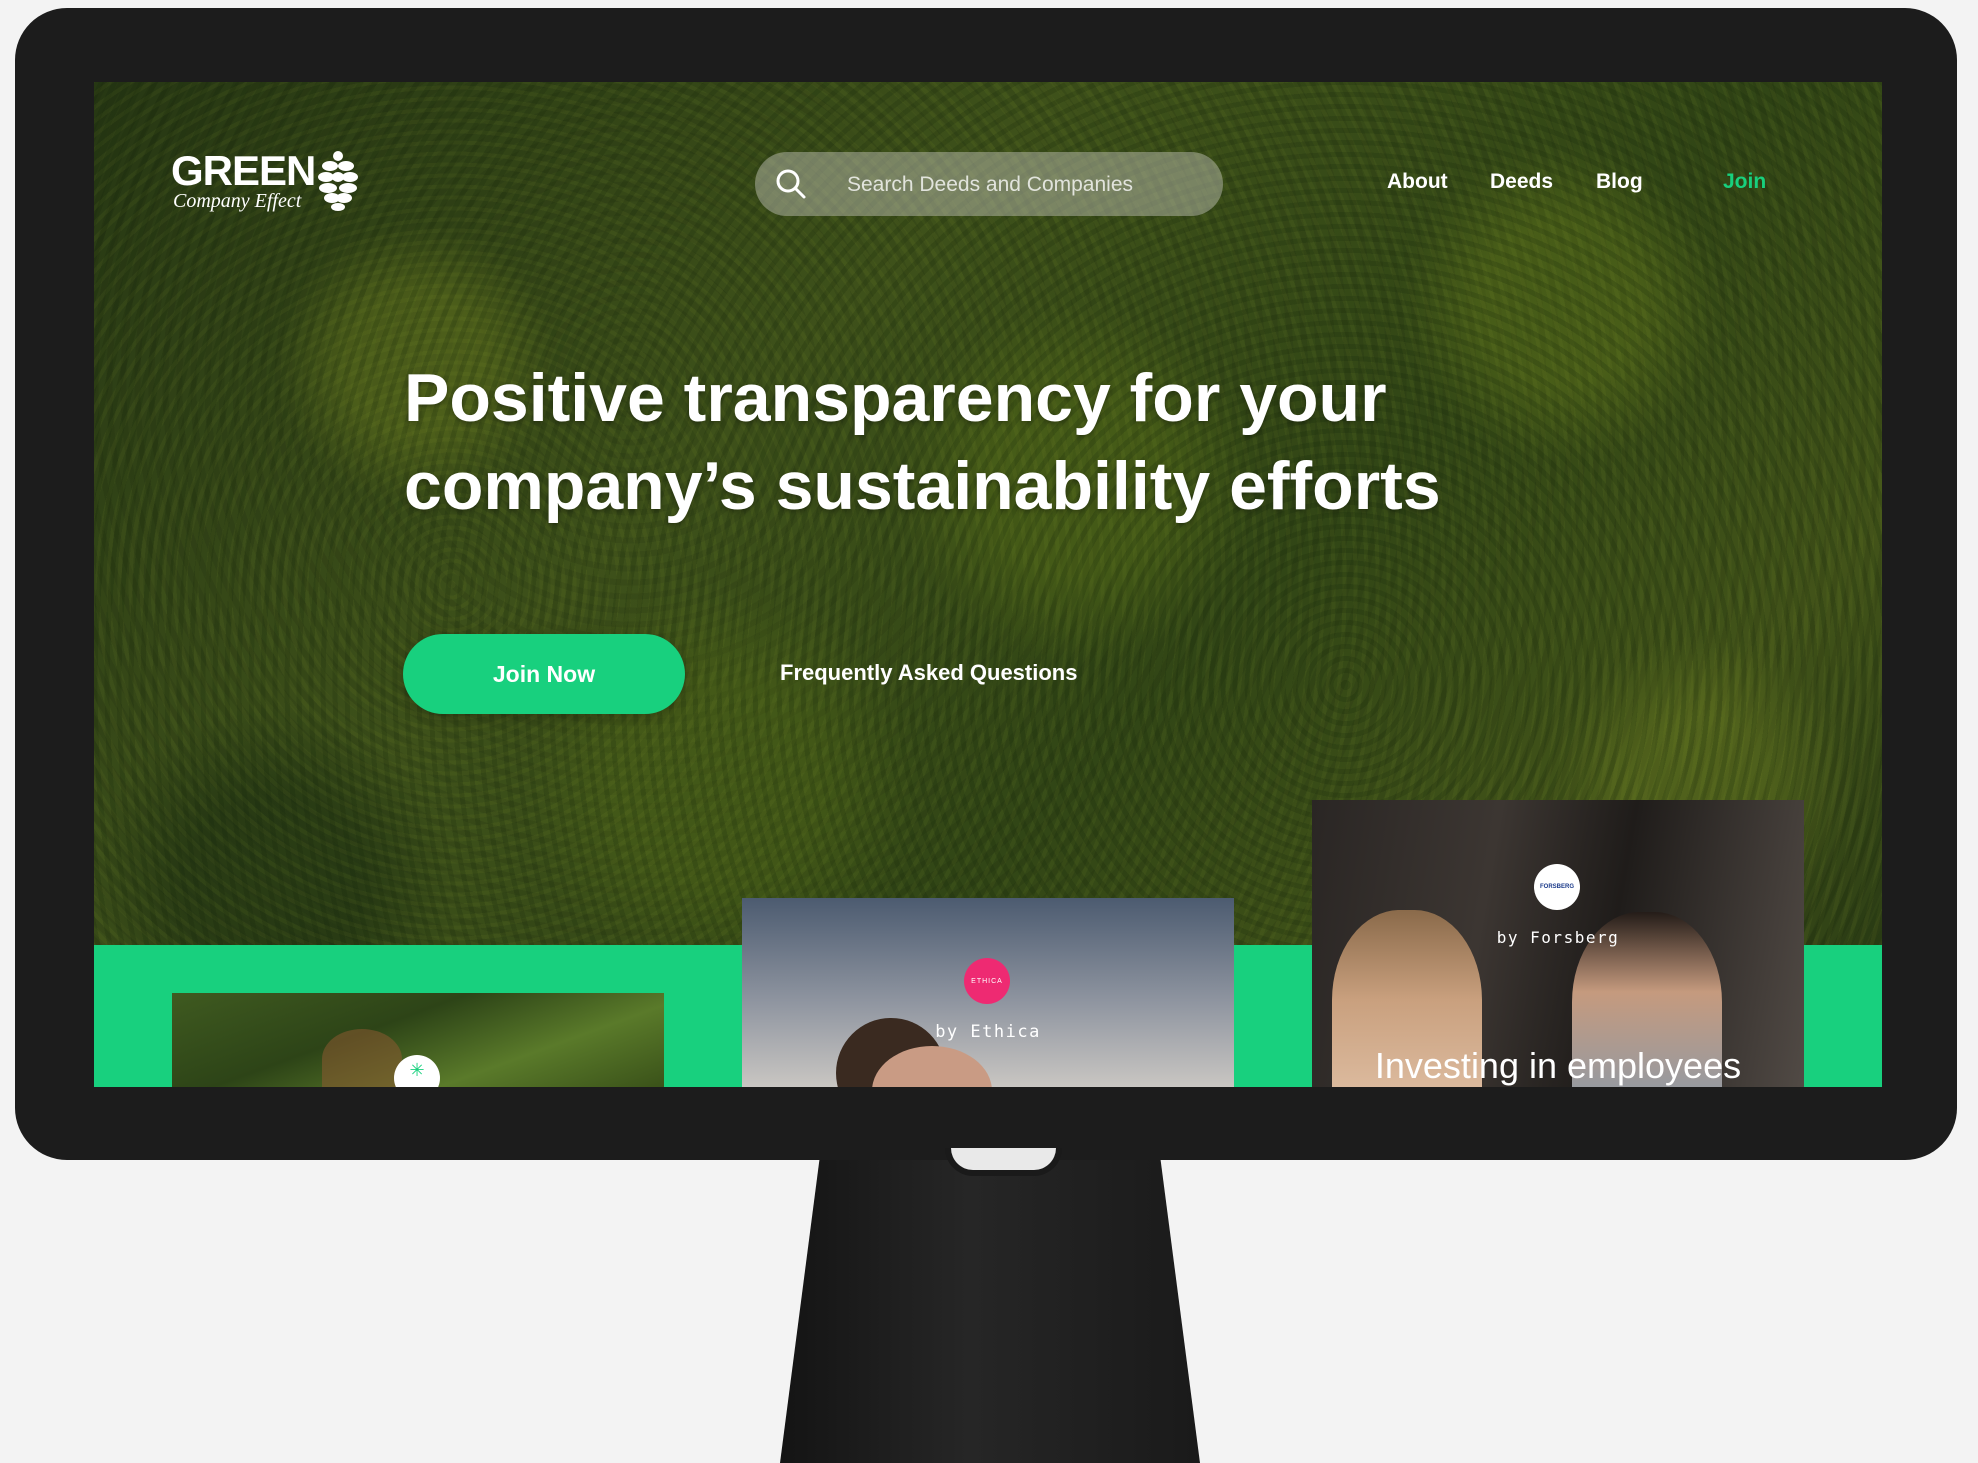  I want to click on nav-link-about: About, so click(1417, 182).